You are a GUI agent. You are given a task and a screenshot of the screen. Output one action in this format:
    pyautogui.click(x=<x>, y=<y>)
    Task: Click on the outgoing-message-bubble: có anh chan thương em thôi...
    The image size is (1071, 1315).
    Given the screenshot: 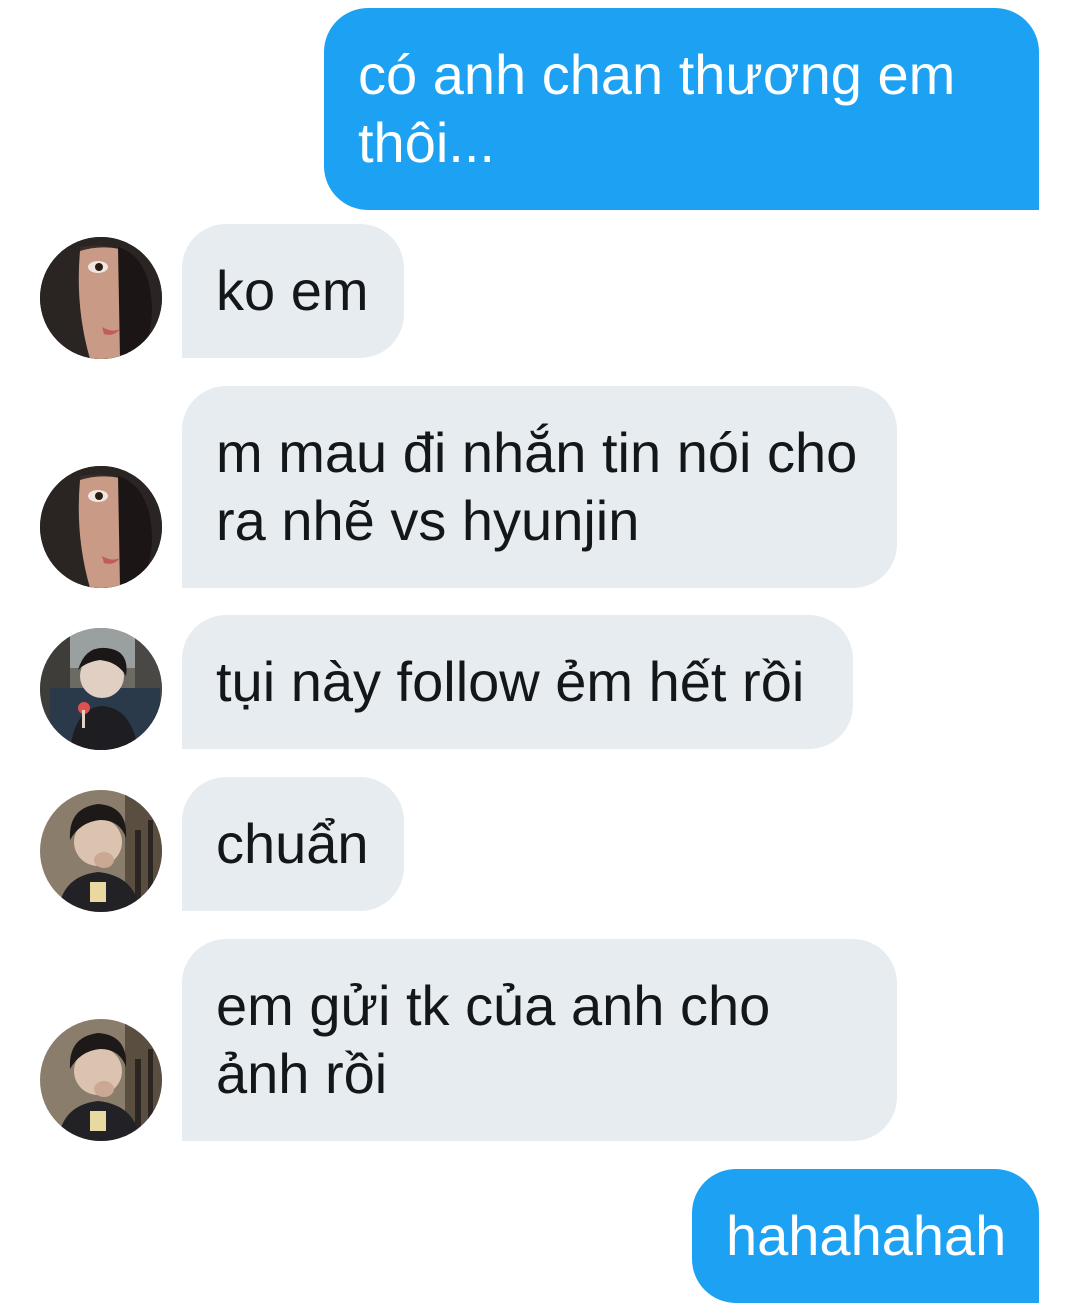 What is the action you would take?
    pyautogui.click(x=681, y=109)
    